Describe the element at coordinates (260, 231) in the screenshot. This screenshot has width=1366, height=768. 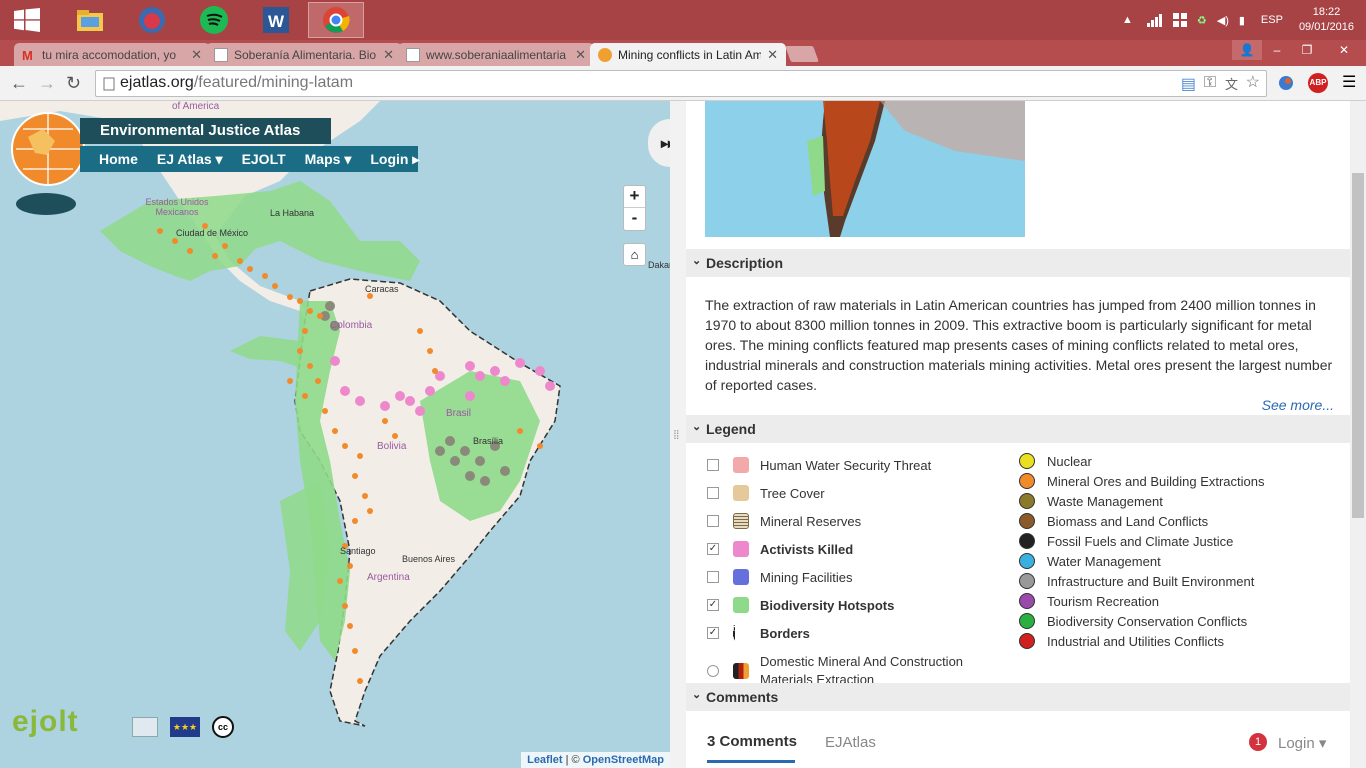
I see `biodiversity-caribbean` at that location.